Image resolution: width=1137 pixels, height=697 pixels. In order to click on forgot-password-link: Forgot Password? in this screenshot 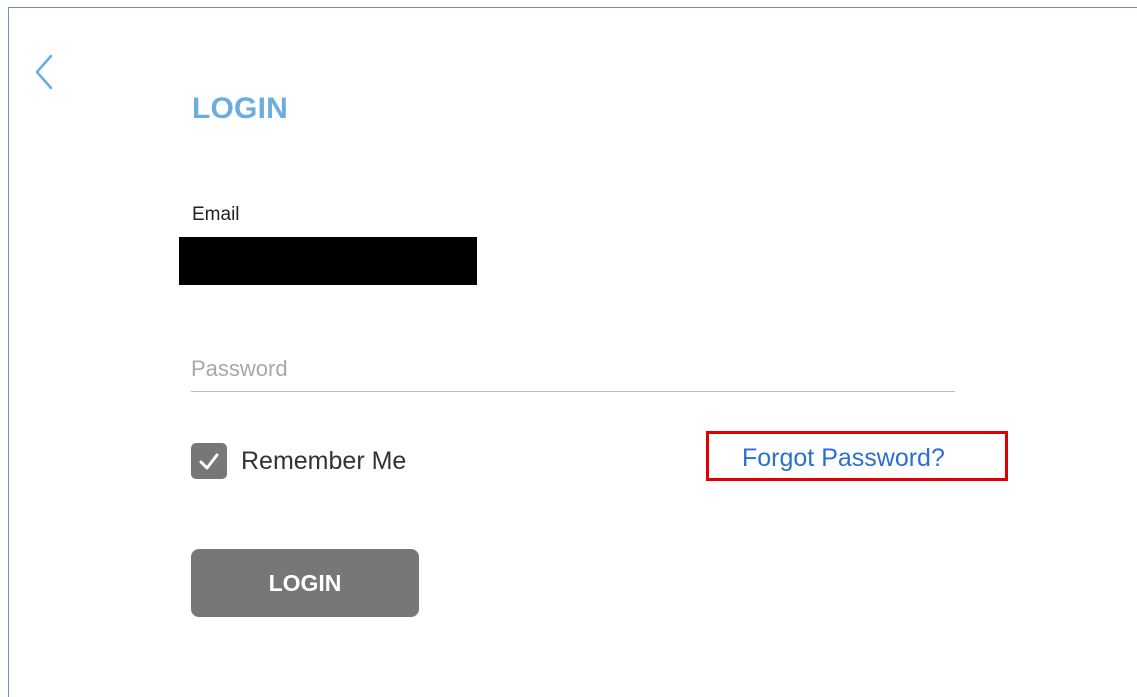, I will do `click(843, 458)`.